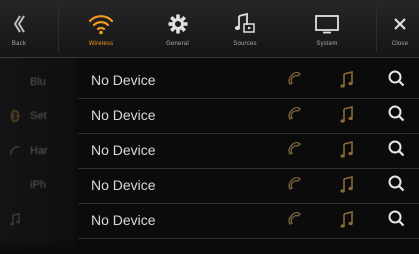  I want to click on tab-sources: Sources, so click(245, 28).